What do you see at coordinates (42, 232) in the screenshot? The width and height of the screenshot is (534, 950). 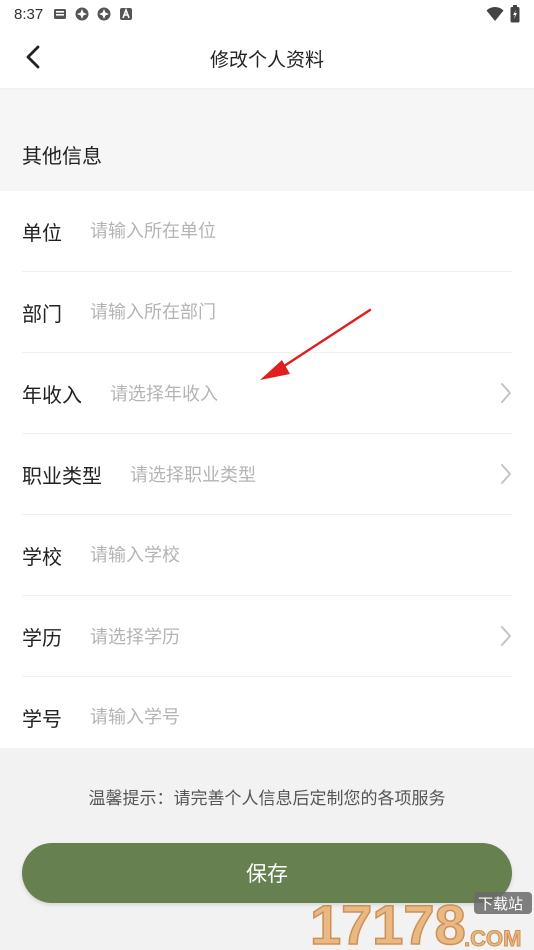 I see `company-label: 单位` at bounding box center [42, 232].